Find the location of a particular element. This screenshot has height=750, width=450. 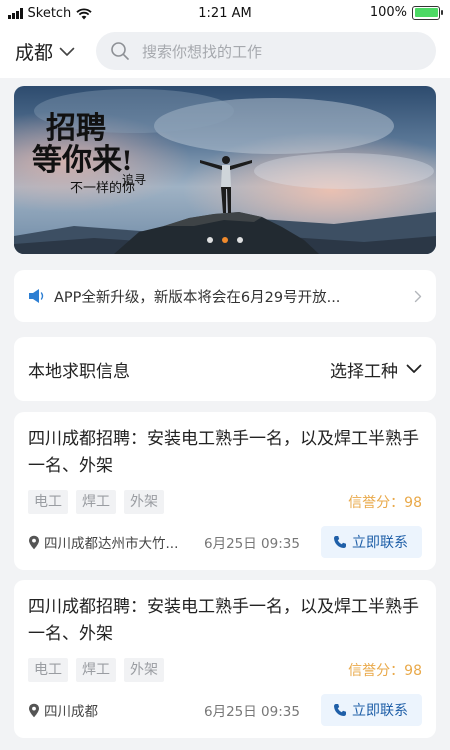

job-type-filter: 选择工种 is located at coordinates (376, 369).